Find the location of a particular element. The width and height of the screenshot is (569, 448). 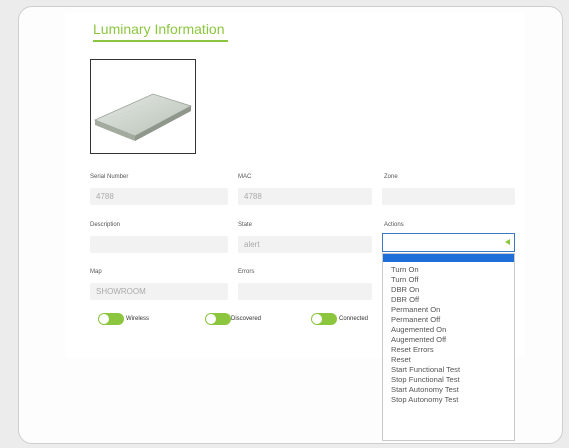

description-field is located at coordinates (159, 244).